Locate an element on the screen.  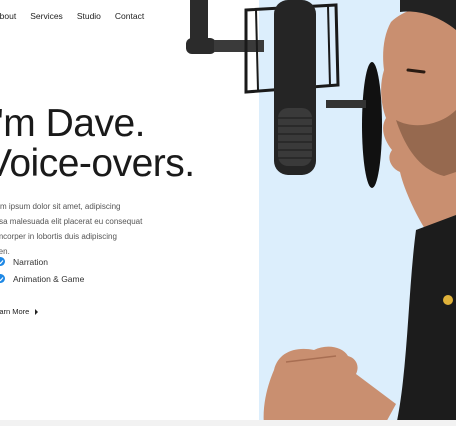
service-checklist: Narration Animation & Game is located at coordinates (42, 270).